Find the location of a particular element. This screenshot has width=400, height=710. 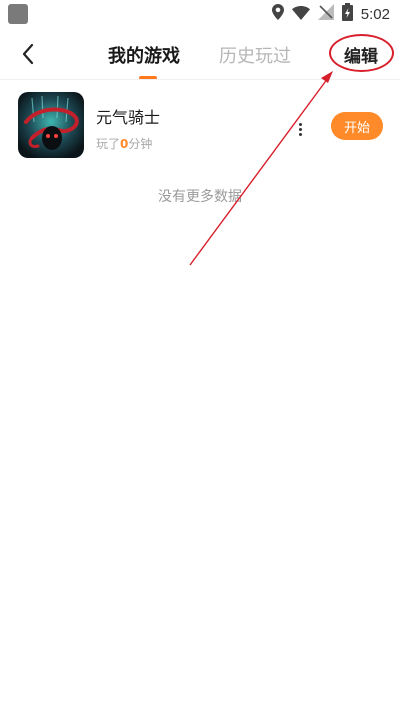

back-button is located at coordinates (28, 56).